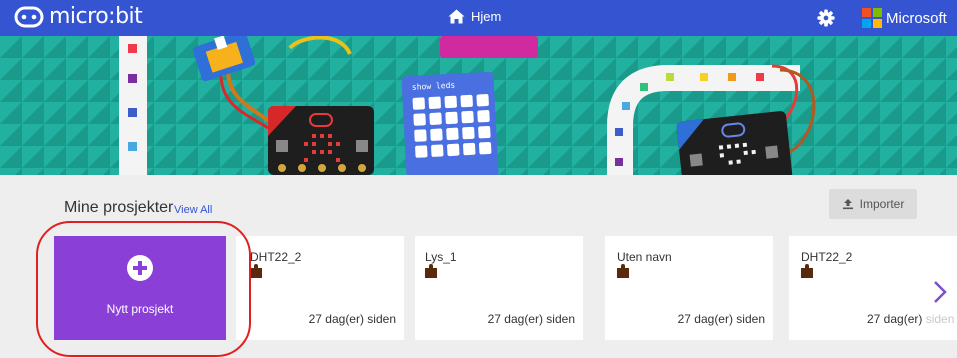 The image size is (957, 358). What do you see at coordinates (826, 18) in the screenshot?
I see `gear-icon` at bounding box center [826, 18].